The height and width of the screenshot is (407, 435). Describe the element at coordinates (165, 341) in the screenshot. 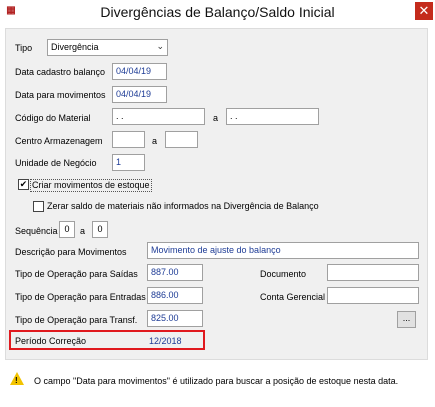

I see `periodo-correcao-value: 12/2018` at that location.